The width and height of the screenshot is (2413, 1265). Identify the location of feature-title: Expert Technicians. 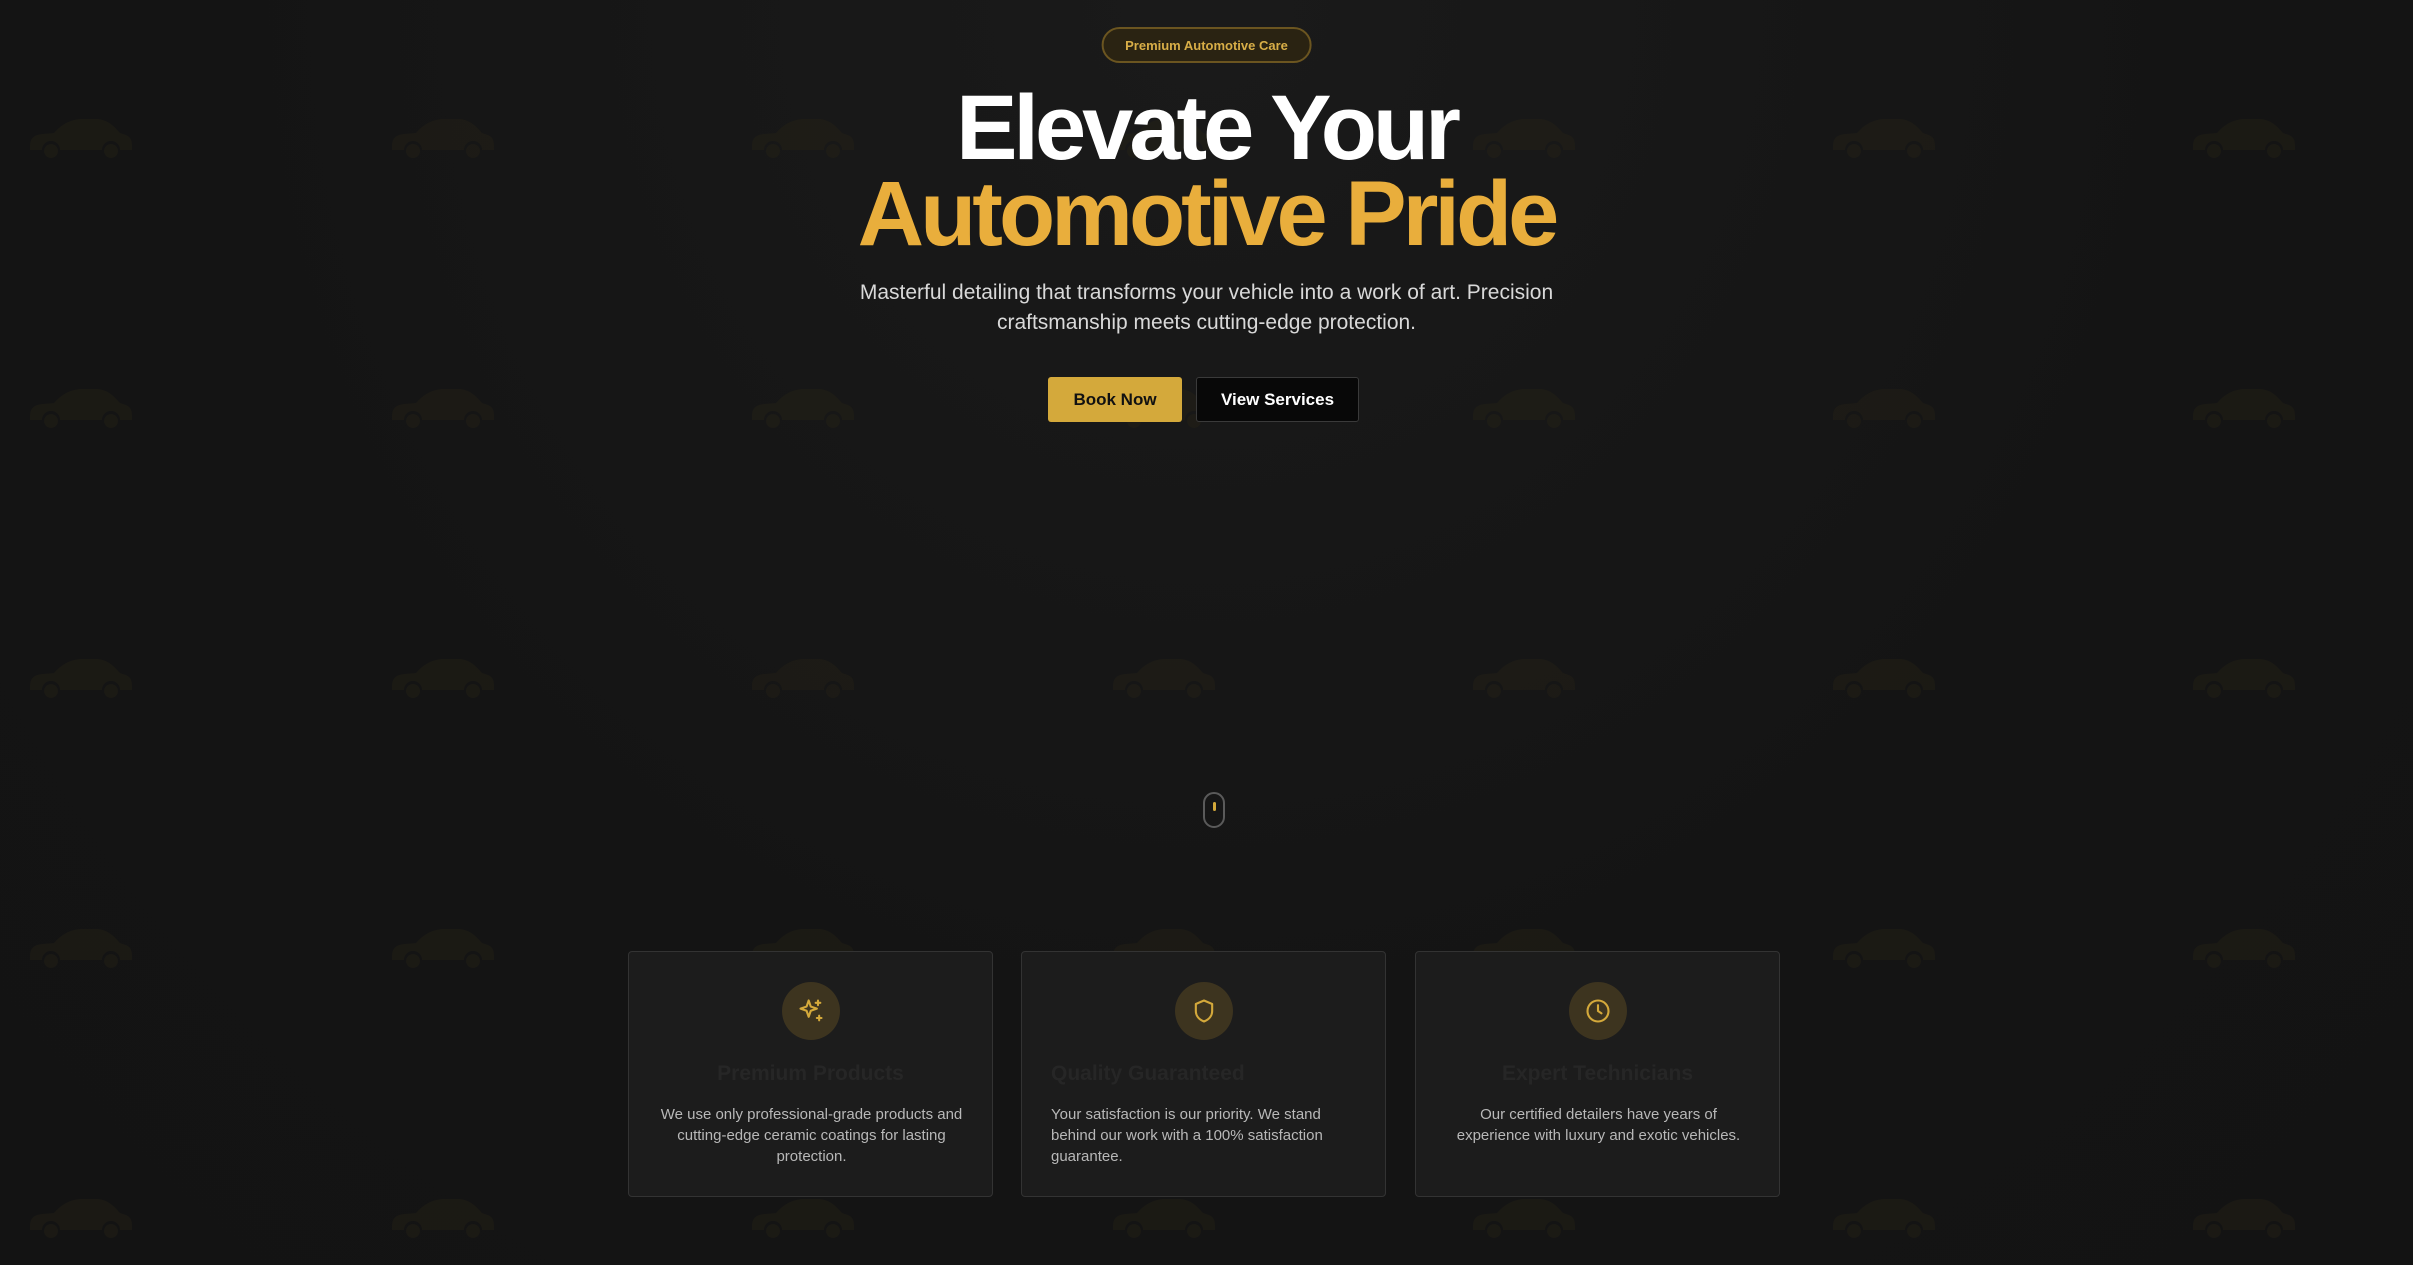
(1597, 1073).